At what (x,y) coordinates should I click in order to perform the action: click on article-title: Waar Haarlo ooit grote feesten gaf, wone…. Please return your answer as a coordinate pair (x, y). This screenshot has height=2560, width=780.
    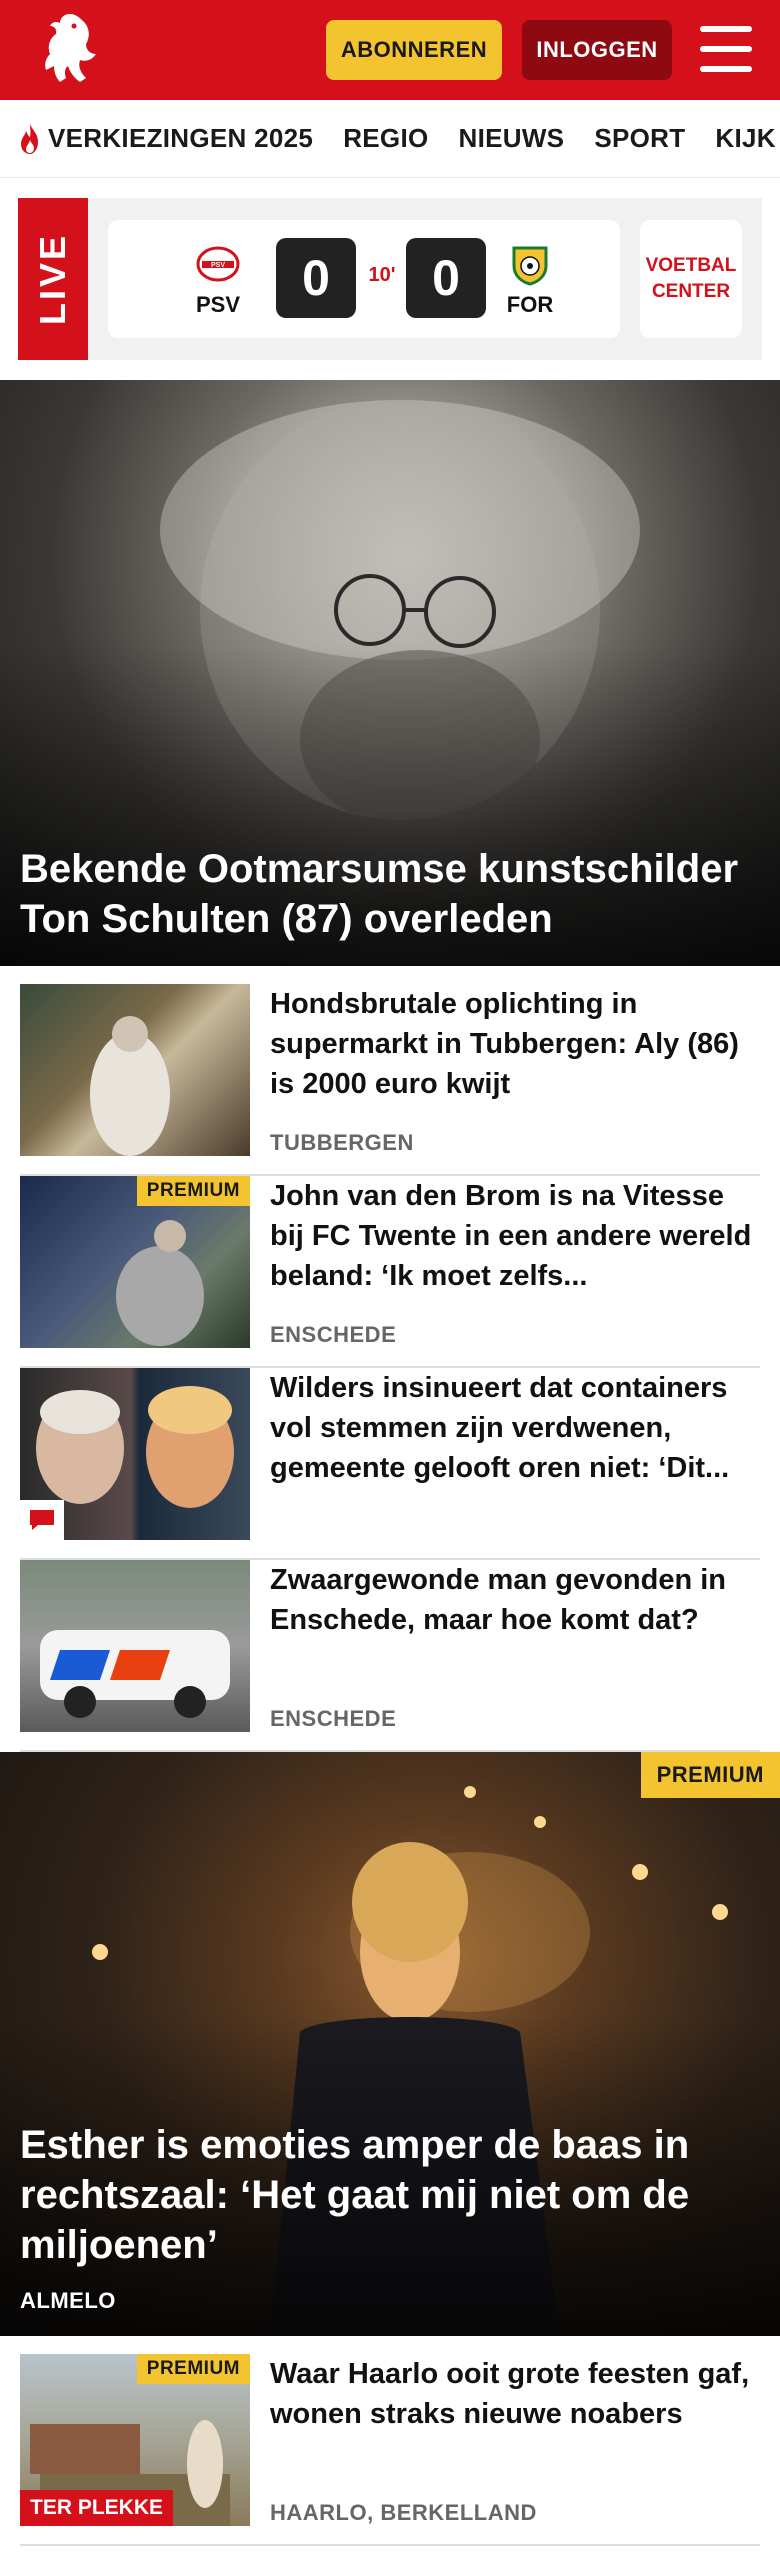
    Looking at the image, I should click on (515, 2394).